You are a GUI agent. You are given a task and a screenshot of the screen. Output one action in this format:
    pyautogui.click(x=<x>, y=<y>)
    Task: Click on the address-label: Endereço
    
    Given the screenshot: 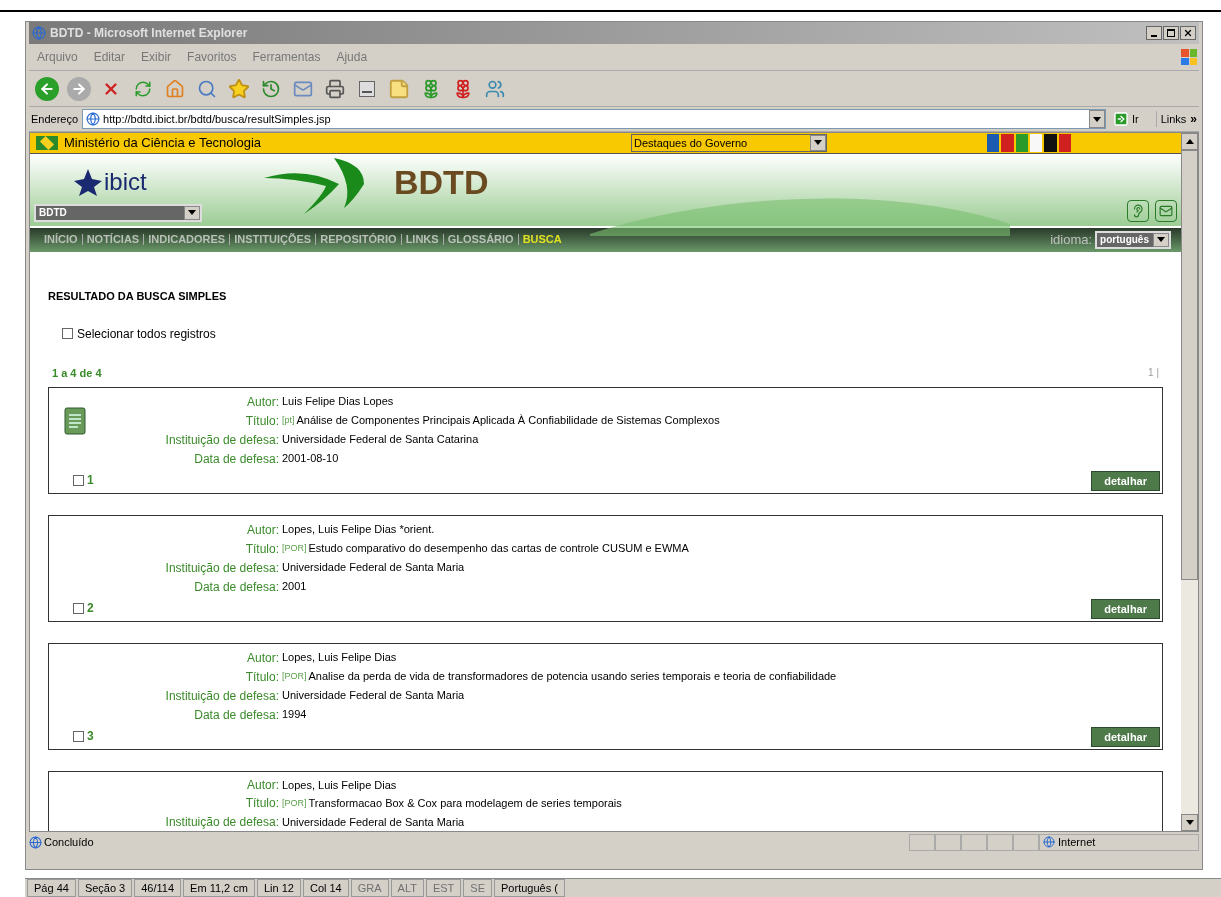 What is the action you would take?
    pyautogui.click(x=55, y=119)
    